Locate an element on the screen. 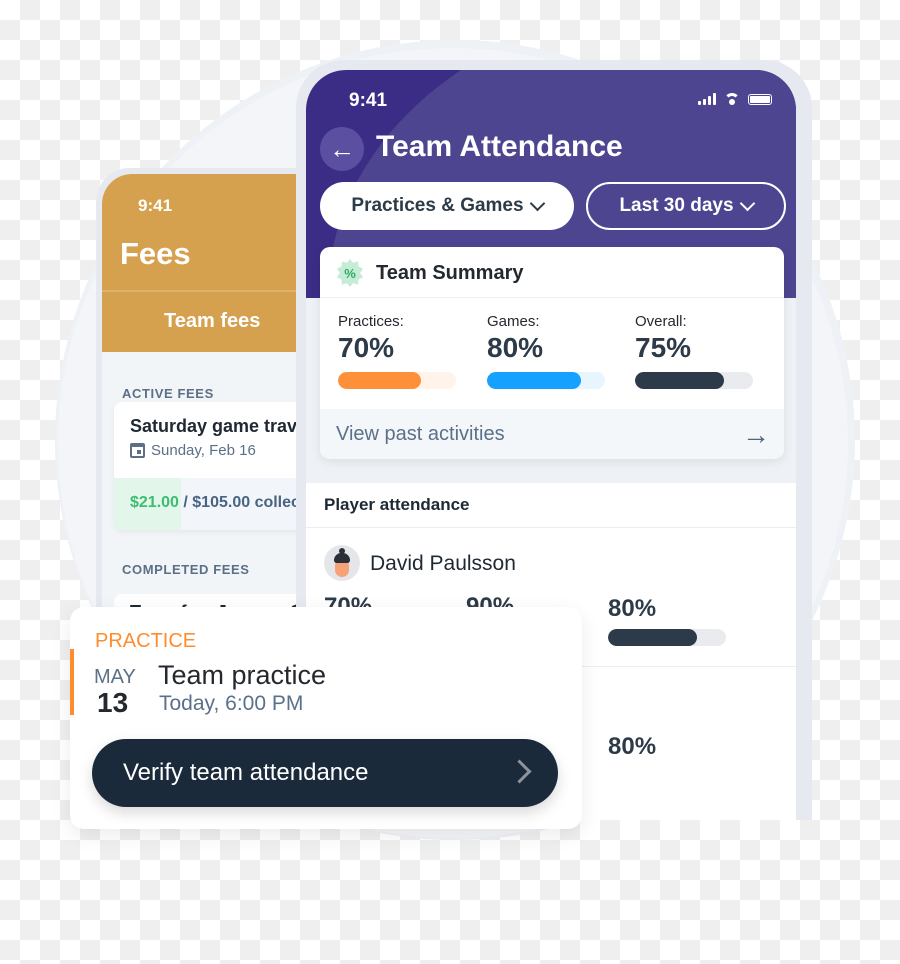 The width and height of the screenshot is (900, 964). signal-icon is located at coordinates (707, 99).